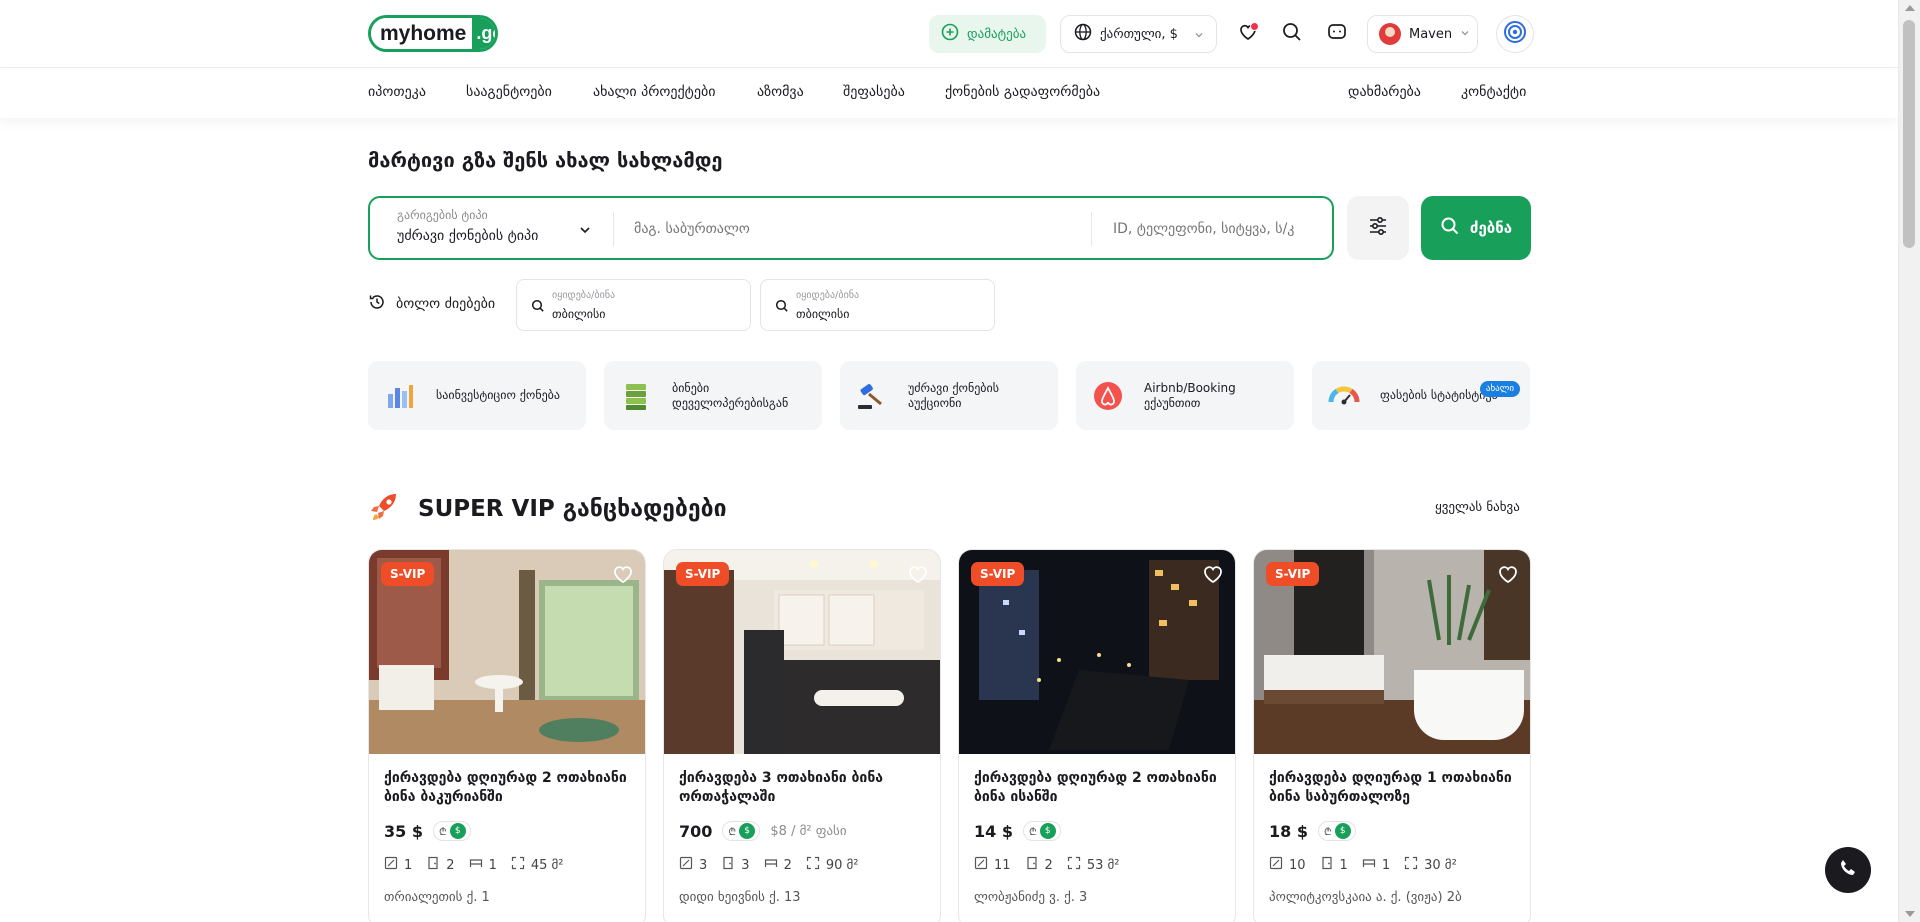  I want to click on search-icon, so click(538, 307).